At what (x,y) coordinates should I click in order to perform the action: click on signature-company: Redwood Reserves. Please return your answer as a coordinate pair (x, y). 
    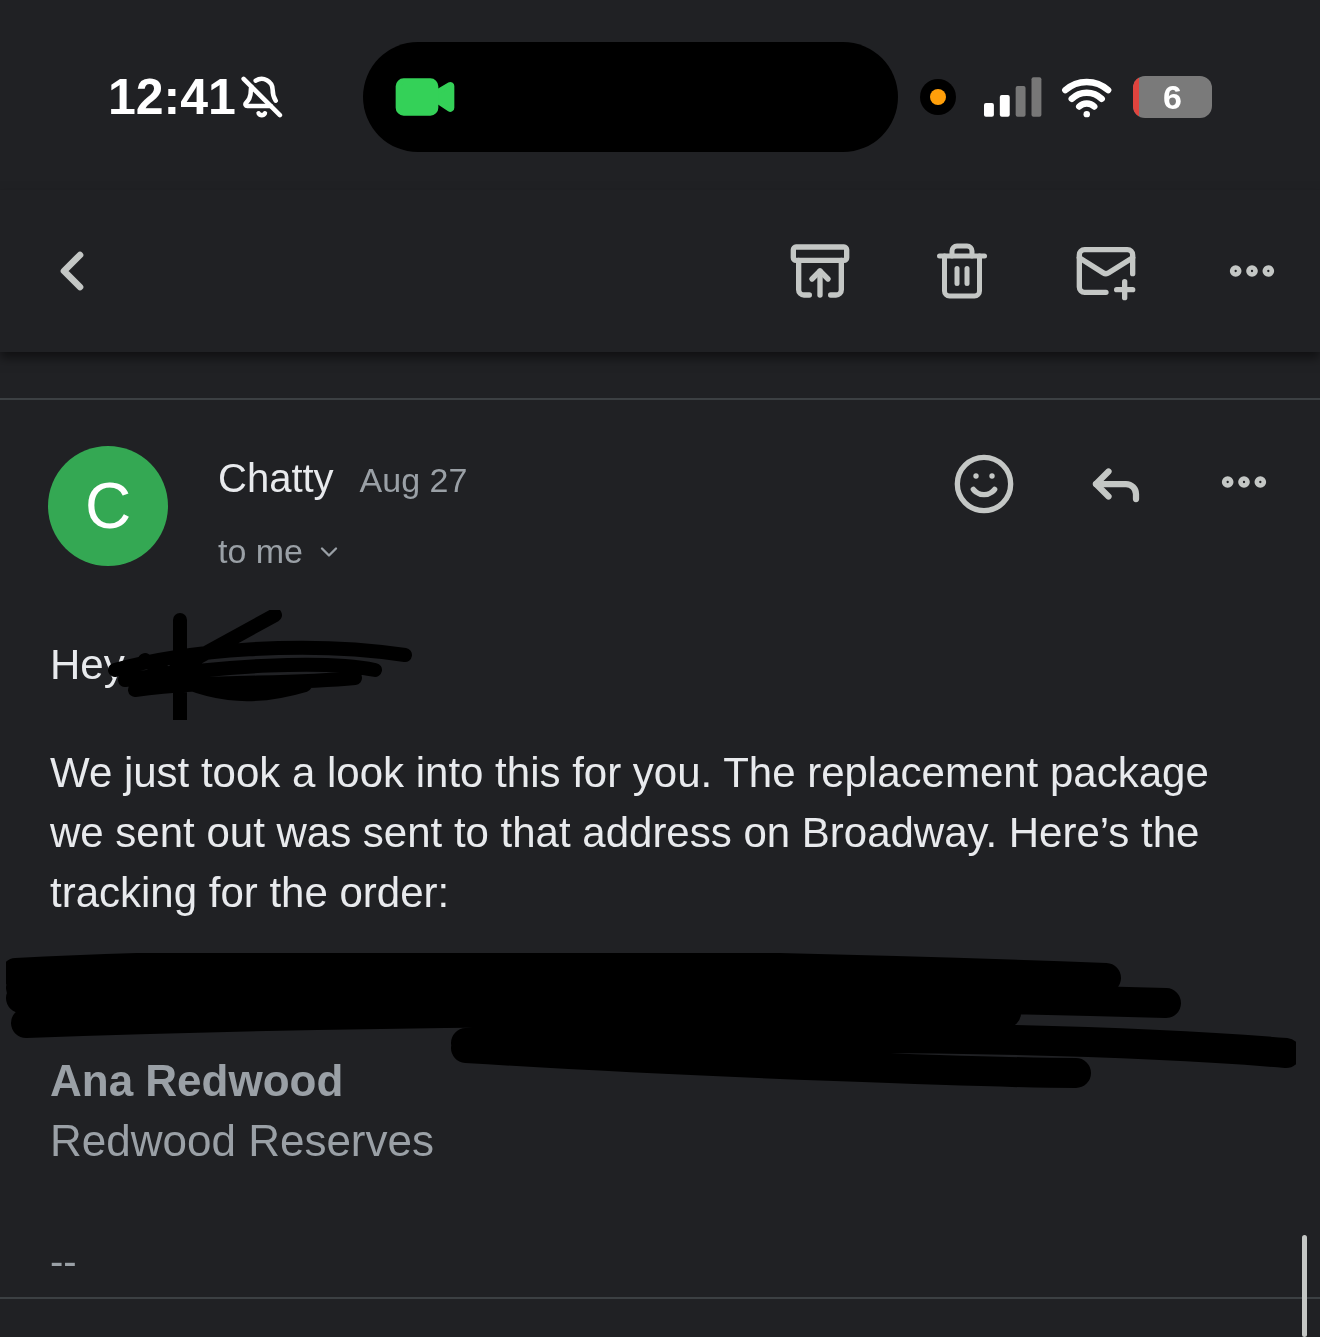
    Looking at the image, I should click on (242, 1141).